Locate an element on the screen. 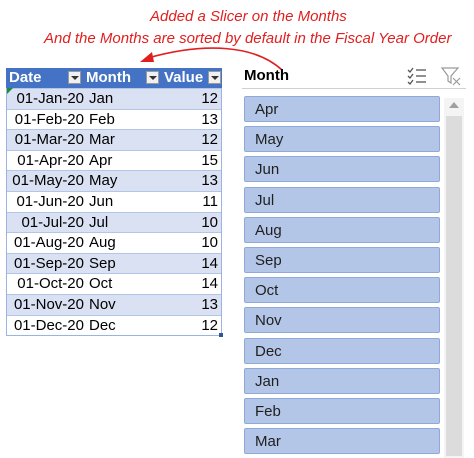  month-cell: Jan is located at coordinates (125, 99).